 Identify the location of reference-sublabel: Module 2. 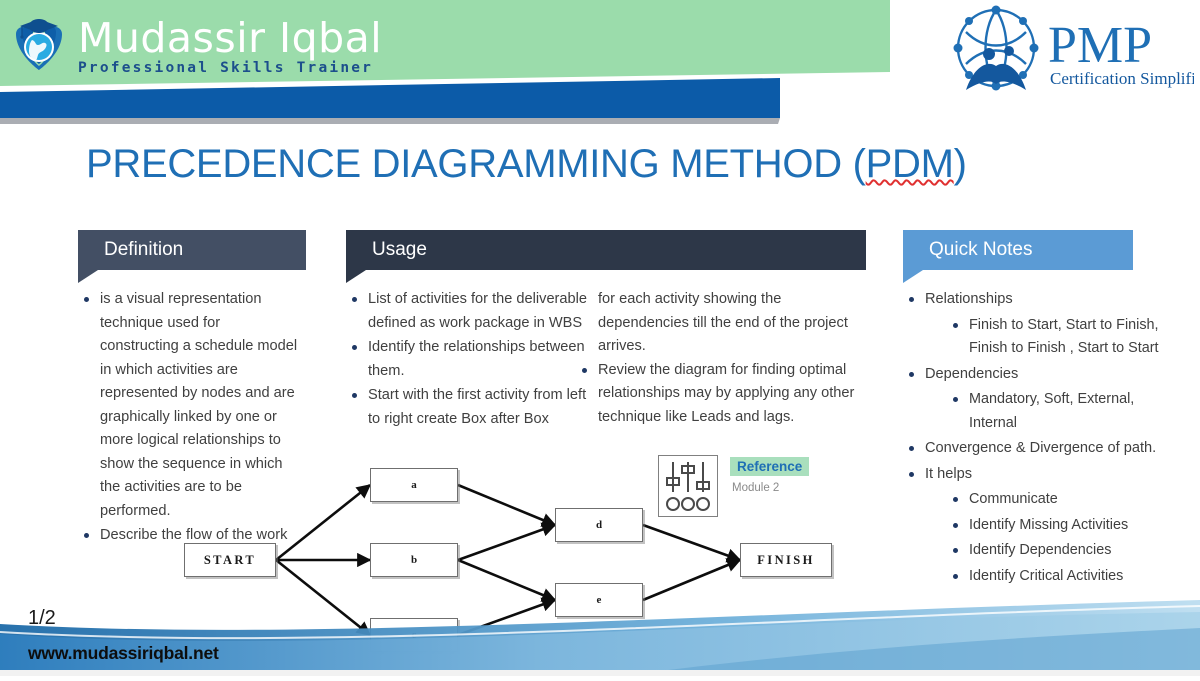
(756, 488).